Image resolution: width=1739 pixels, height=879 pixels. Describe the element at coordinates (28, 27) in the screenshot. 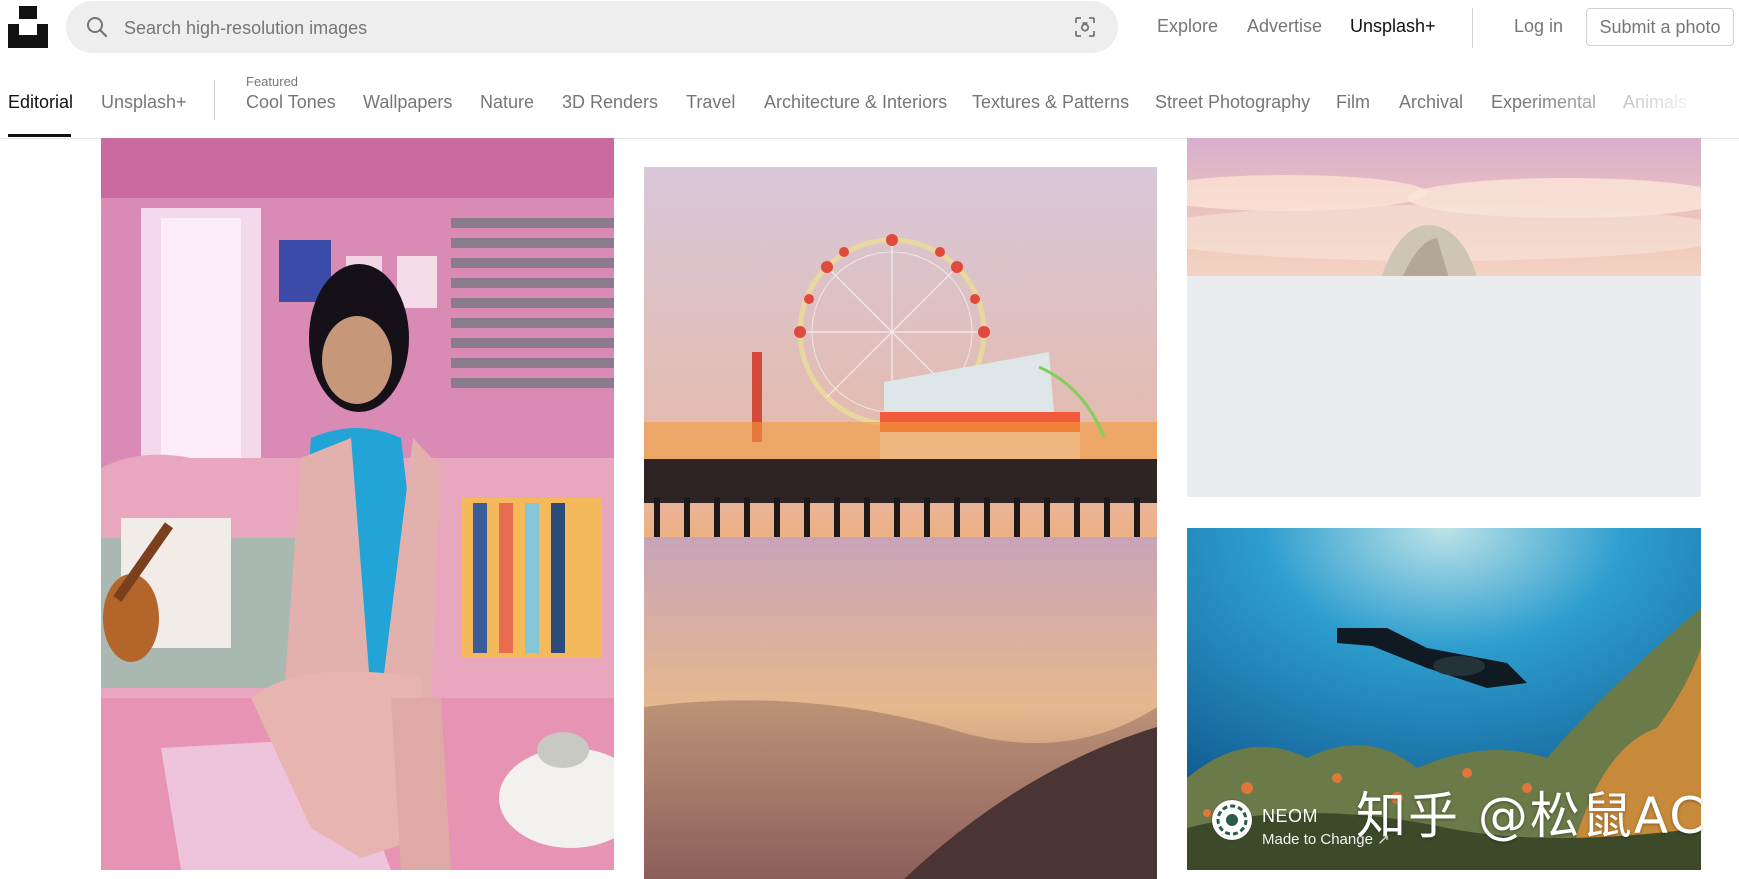

I see `unsplash-logo-icon` at that location.